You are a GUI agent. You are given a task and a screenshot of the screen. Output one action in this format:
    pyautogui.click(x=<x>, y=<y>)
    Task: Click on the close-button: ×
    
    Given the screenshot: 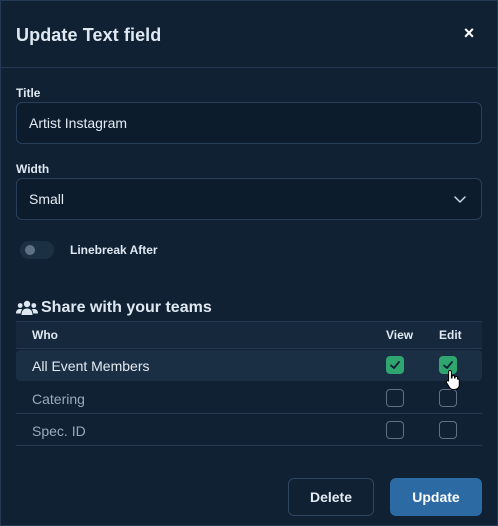 What is the action you would take?
    pyautogui.click(x=469, y=33)
    